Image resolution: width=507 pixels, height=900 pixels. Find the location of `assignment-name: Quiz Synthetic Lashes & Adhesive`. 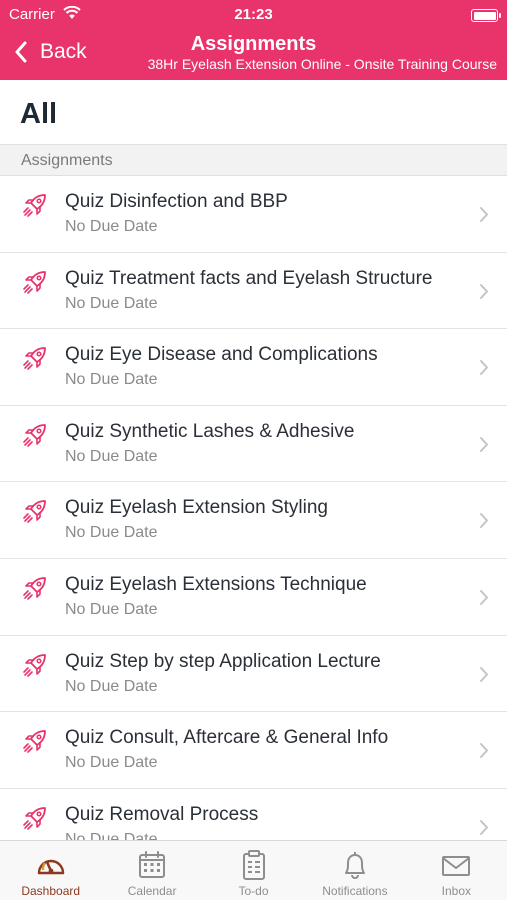

assignment-name: Quiz Synthetic Lashes & Adhesive is located at coordinates (210, 431).